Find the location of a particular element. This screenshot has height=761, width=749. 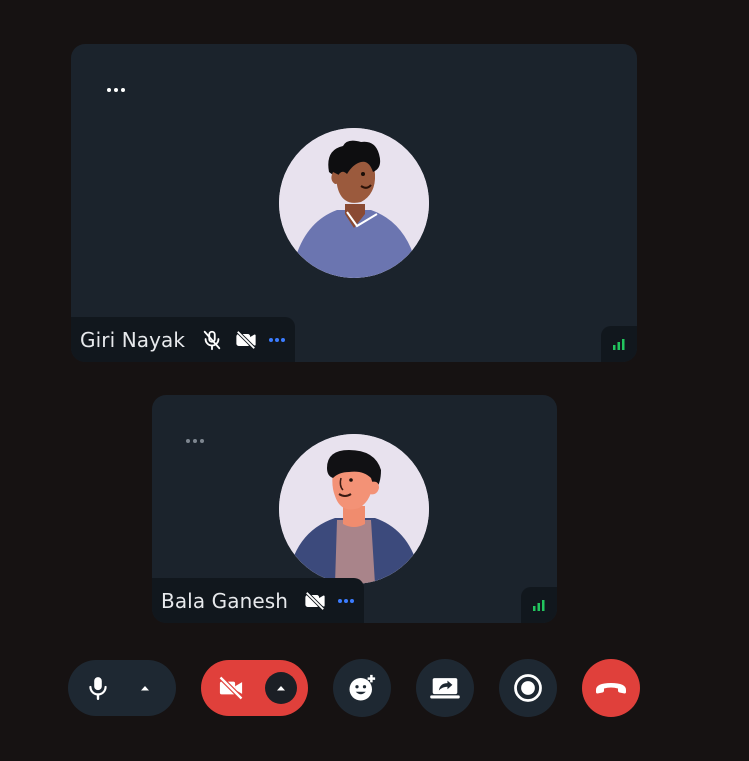

reactions-button is located at coordinates (362, 688).